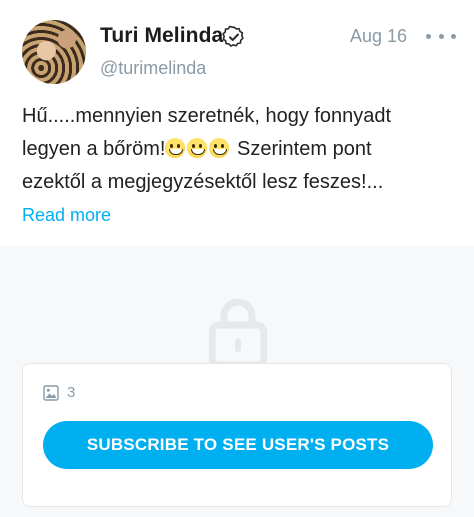 The width and height of the screenshot is (474, 517). What do you see at coordinates (94, 149) in the screenshot?
I see `post-text-segment: legyen a bőröm!` at bounding box center [94, 149].